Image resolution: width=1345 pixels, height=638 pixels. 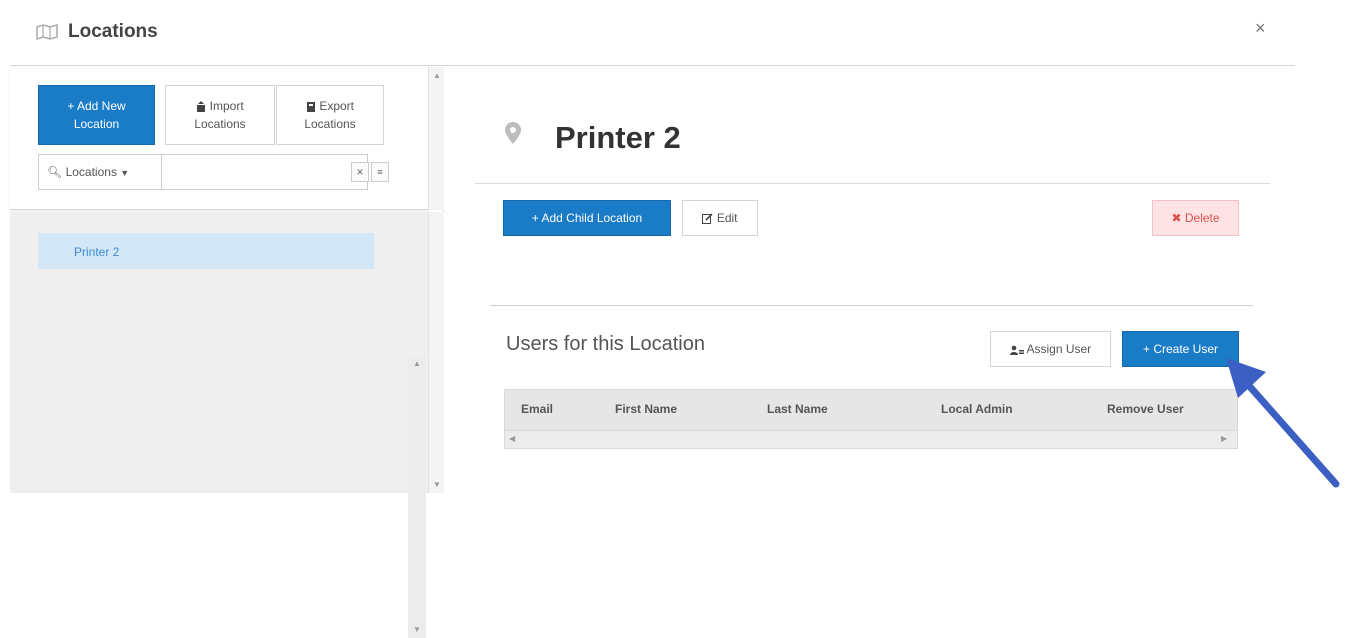 I want to click on assign-user-button: Assign User, so click(x=1050, y=349).